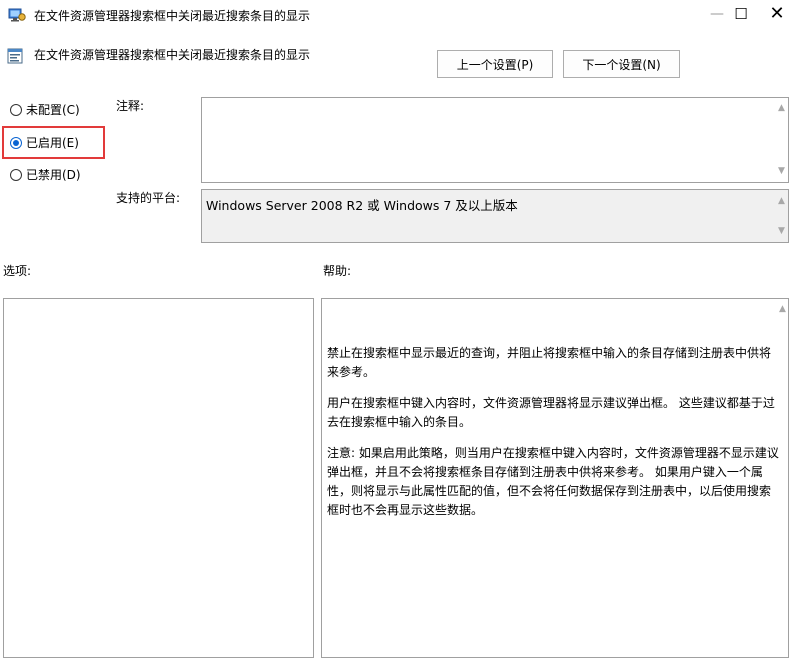  I want to click on radio-label: 已禁用(D), so click(53, 175).